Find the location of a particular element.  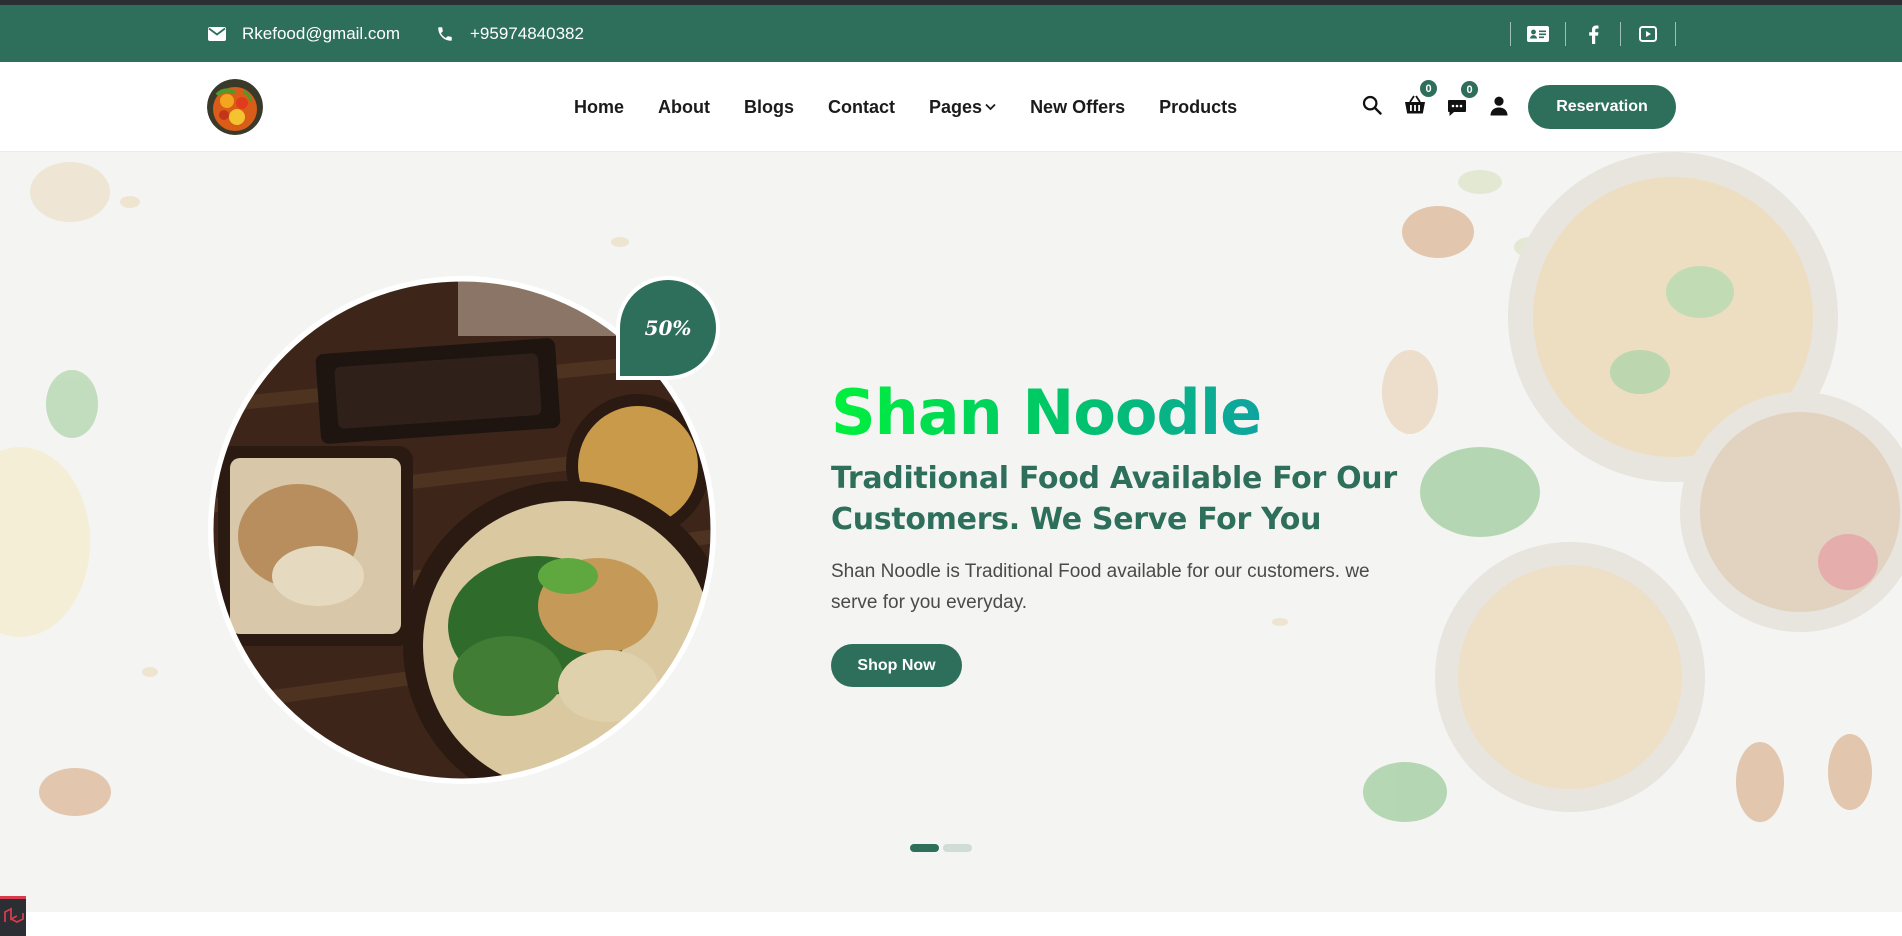

discount-text: 50% is located at coordinates (668, 328).